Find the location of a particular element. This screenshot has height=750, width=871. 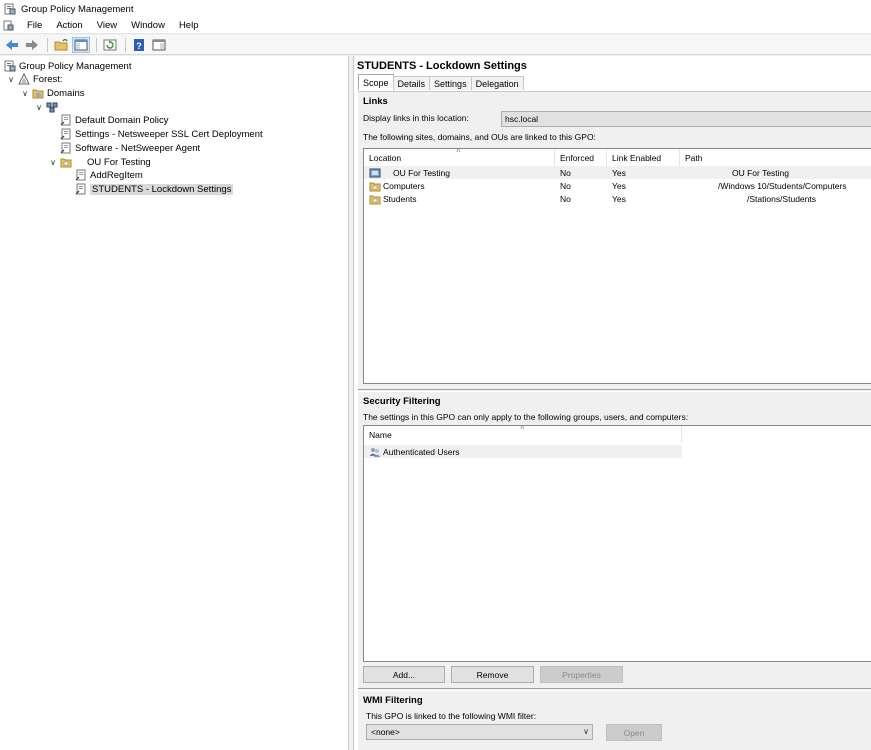

link-enabled-cell: Yes is located at coordinates (619, 172).